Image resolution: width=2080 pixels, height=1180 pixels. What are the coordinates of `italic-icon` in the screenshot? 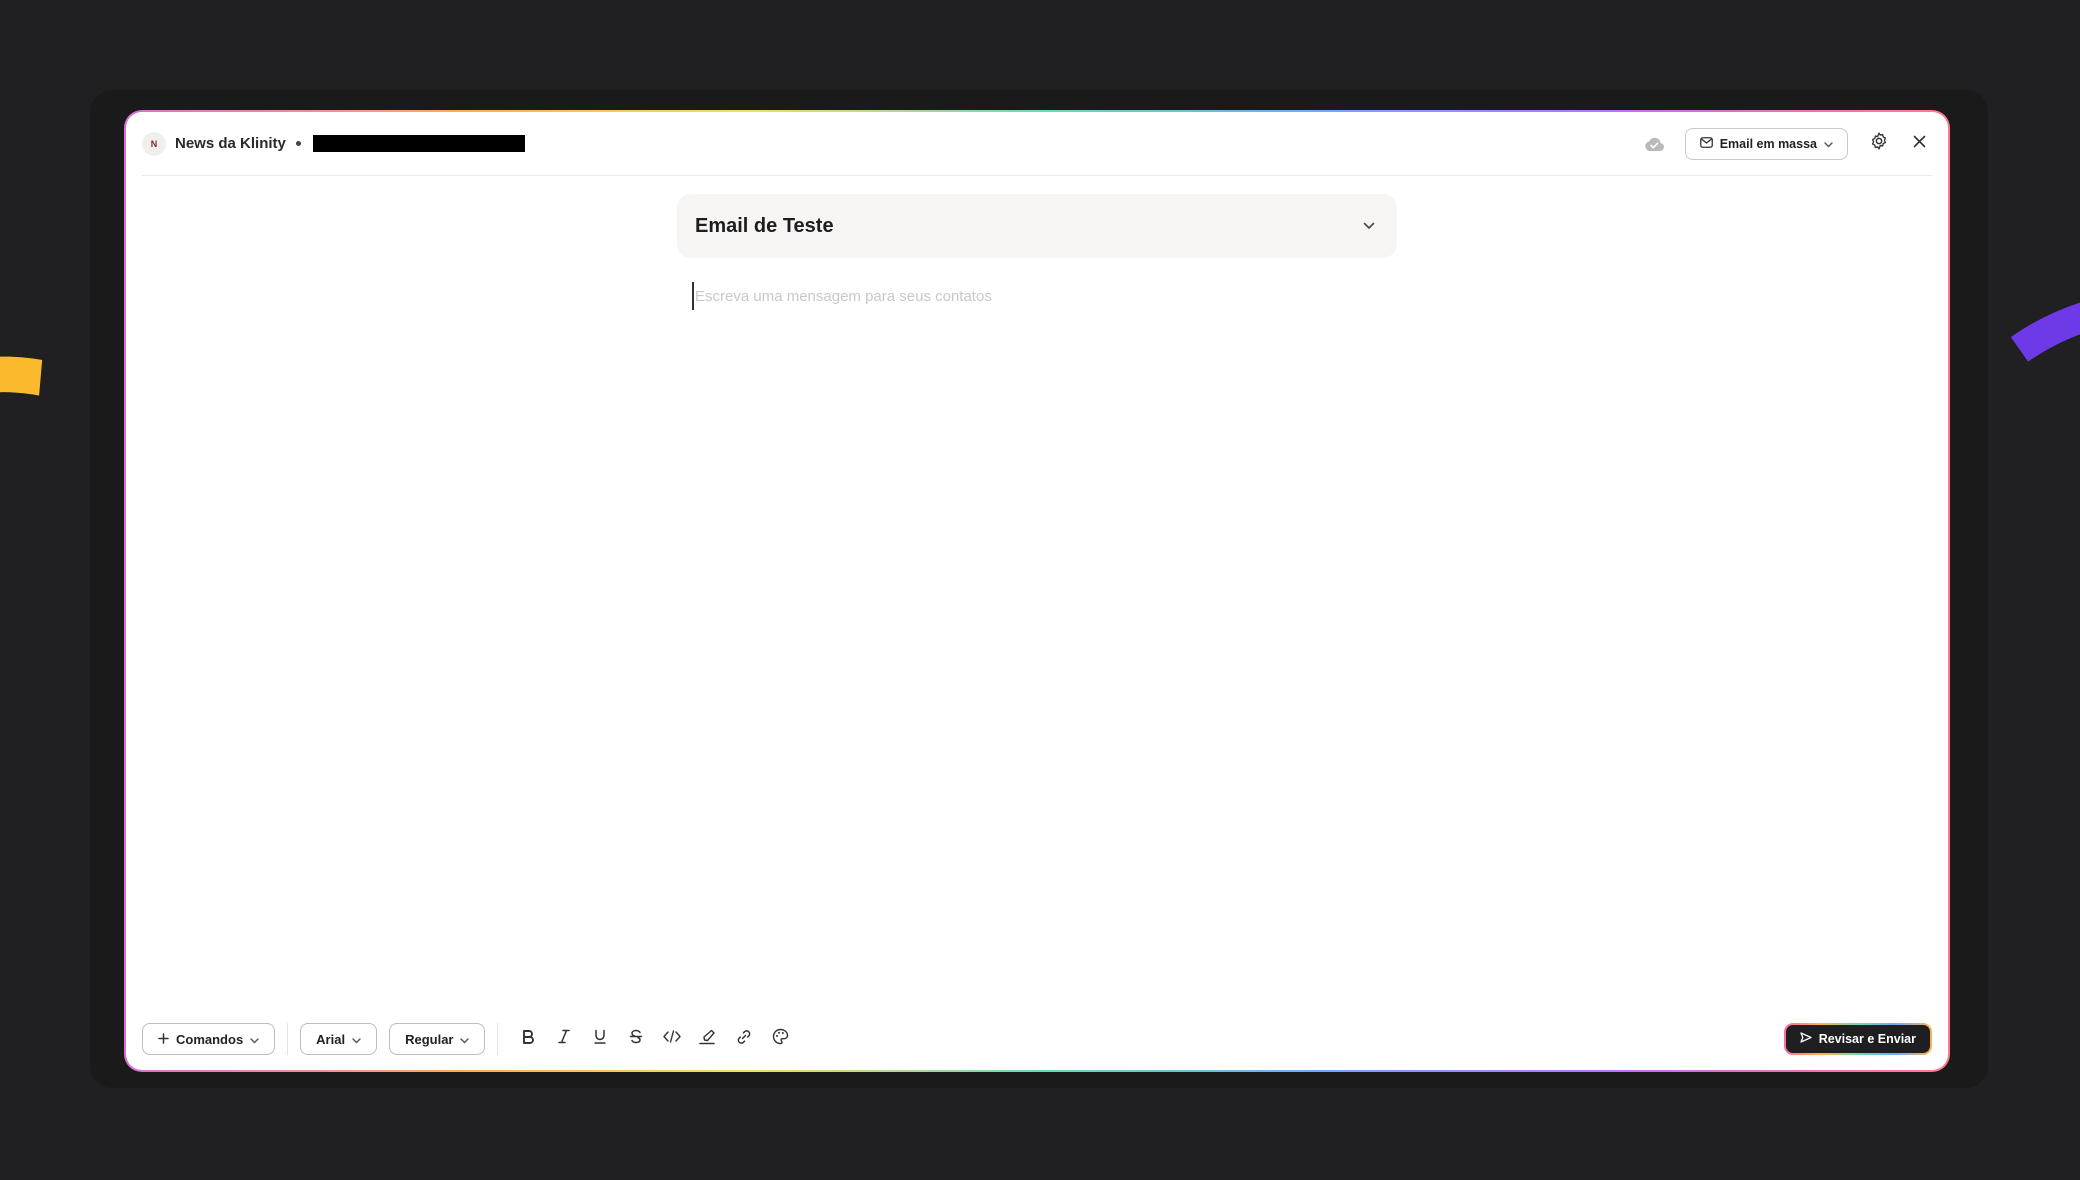 It's located at (564, 1039).